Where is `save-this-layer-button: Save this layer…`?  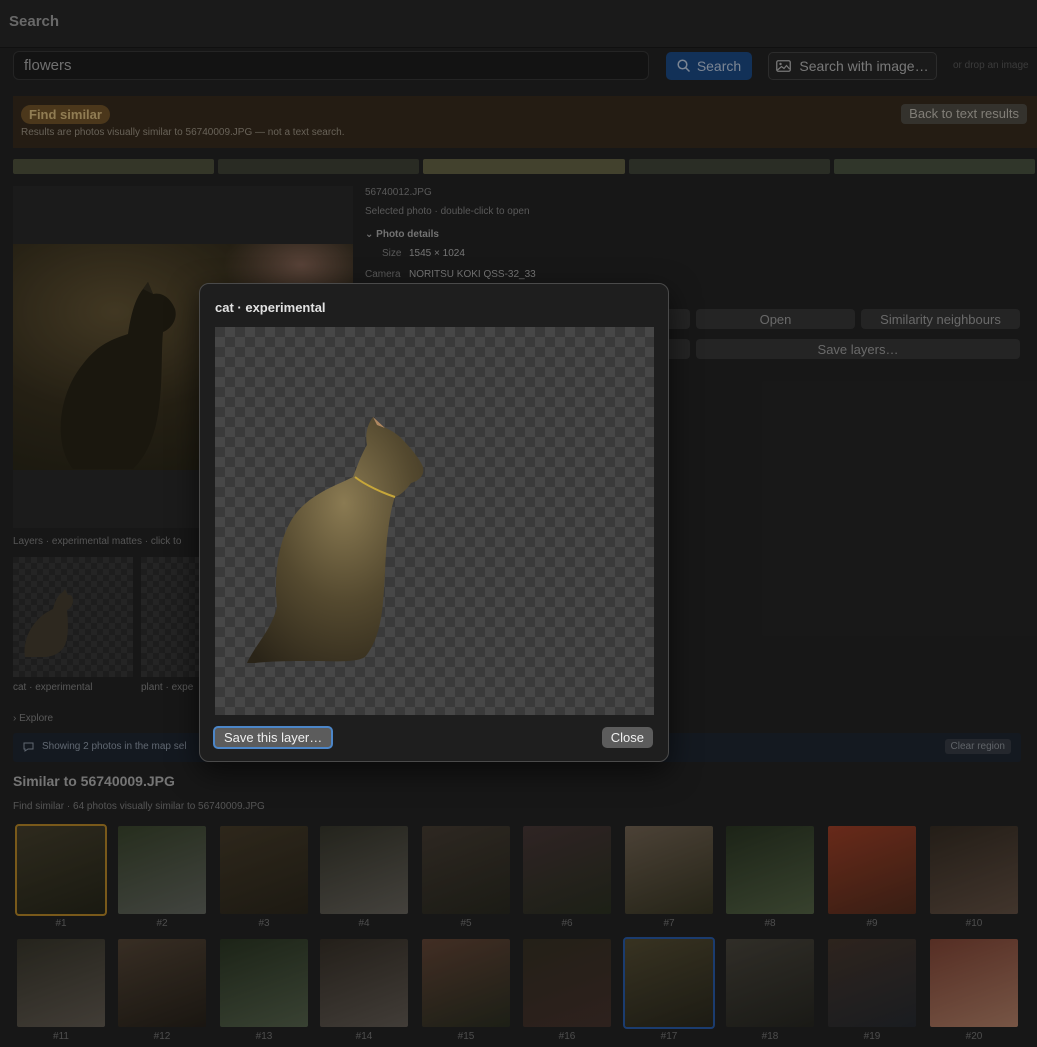
save-this-layer-button: Save this layer… is located at coordinates (273, 737).